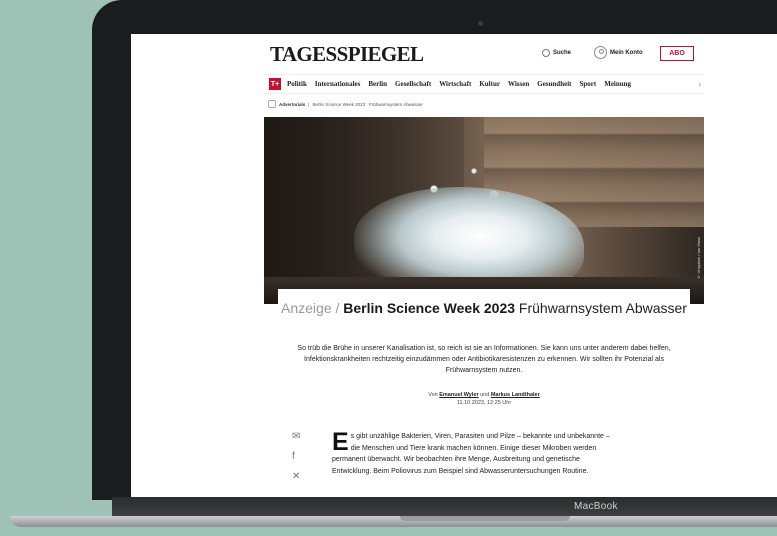 This screenshot has height=536, width=777. What do you see at coordinates (489, 84) in the screenshot?
I see `nav-item-kultur: Kultur` at bounding box center [489, 84].